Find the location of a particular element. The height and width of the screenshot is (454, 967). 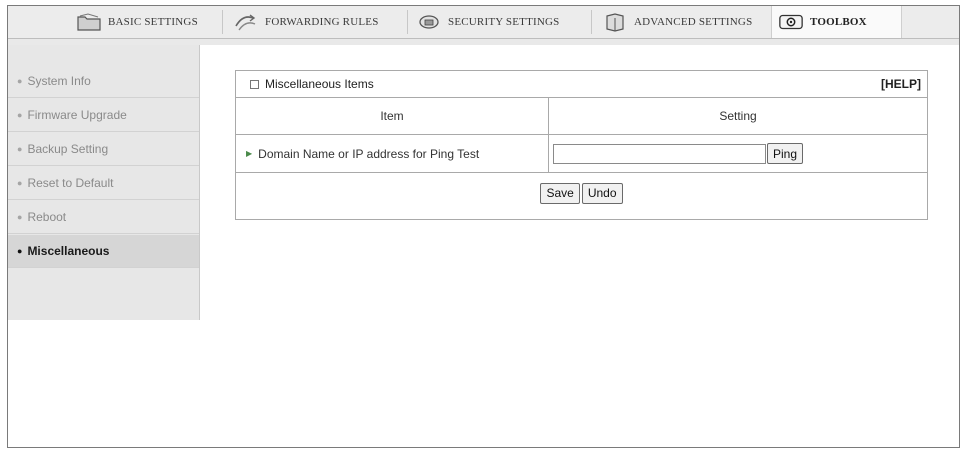

tab-toolbox: TOOLBOX is located at coordinates (836, 22).